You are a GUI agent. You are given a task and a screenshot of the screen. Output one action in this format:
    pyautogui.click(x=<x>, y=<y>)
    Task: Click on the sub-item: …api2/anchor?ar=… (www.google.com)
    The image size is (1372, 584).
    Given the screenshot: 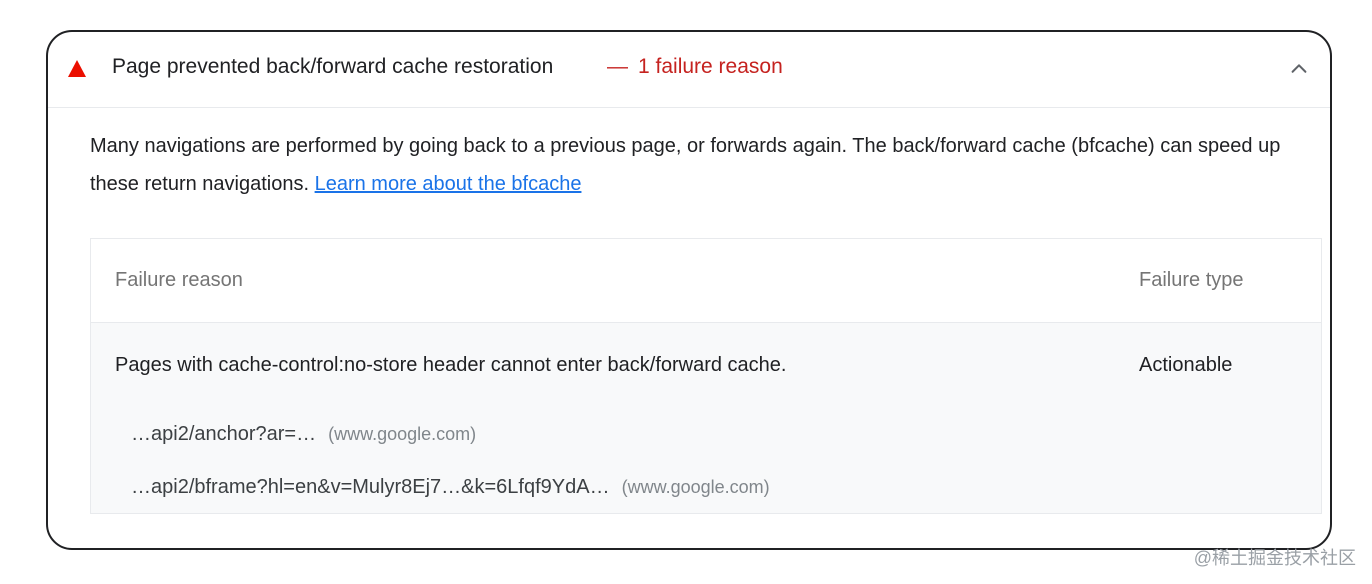 What is the action you would take?
    pyautogui.click(x=303, y=434)
    